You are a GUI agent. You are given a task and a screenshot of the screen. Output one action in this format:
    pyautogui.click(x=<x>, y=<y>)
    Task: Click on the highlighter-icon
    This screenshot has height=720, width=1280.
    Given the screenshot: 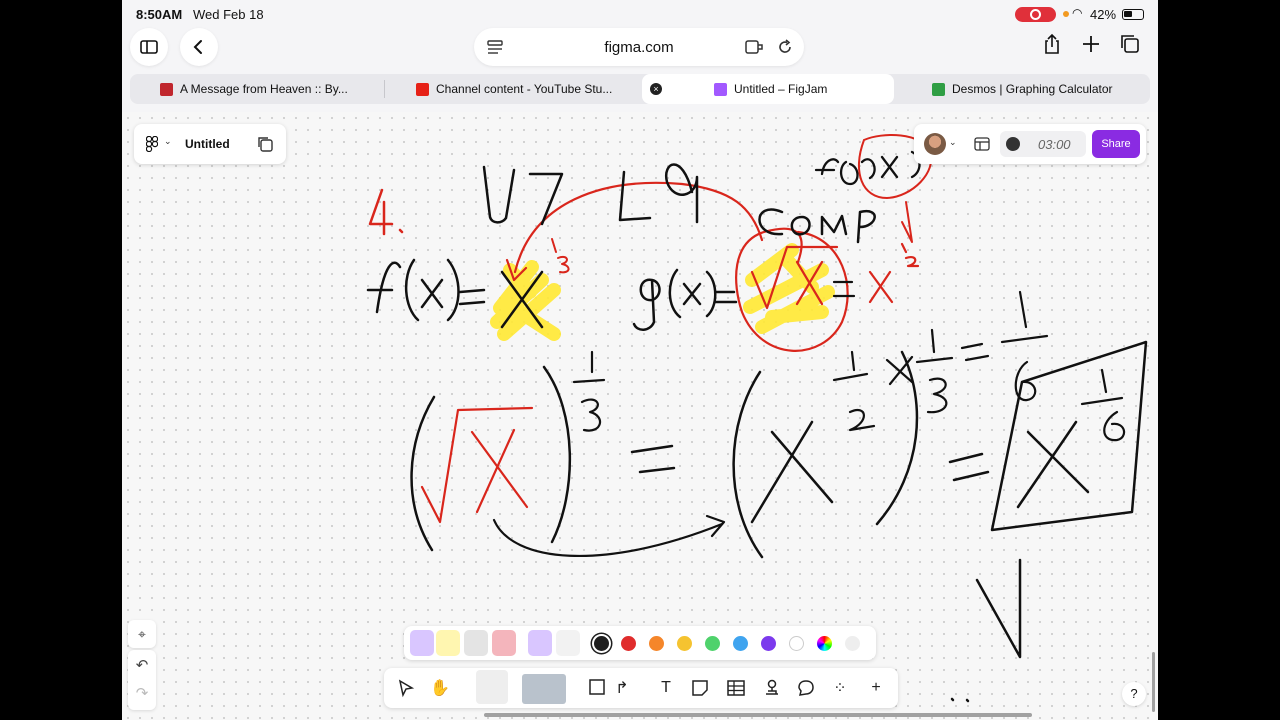 What is the action you would take?
    pyautogui.click(x=448, y=643)
    